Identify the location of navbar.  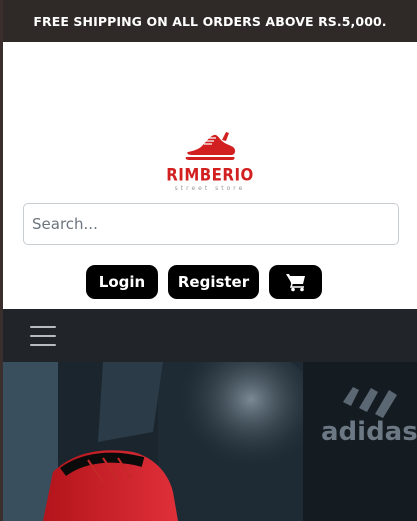
(210, 335).